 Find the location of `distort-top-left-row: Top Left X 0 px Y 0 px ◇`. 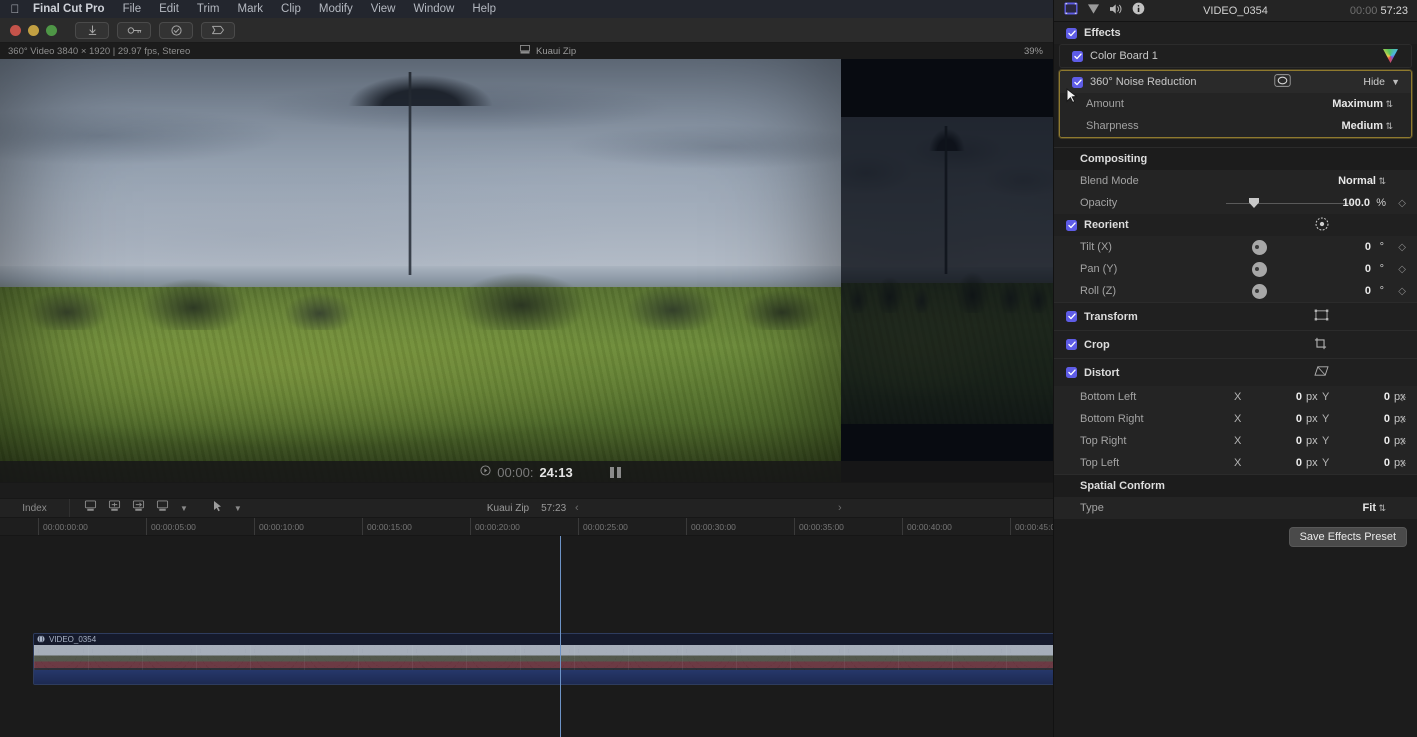

distort-top-left-row: Top Left X 0 px Y 0 px ◇ is located at coordinates (1235, 463).